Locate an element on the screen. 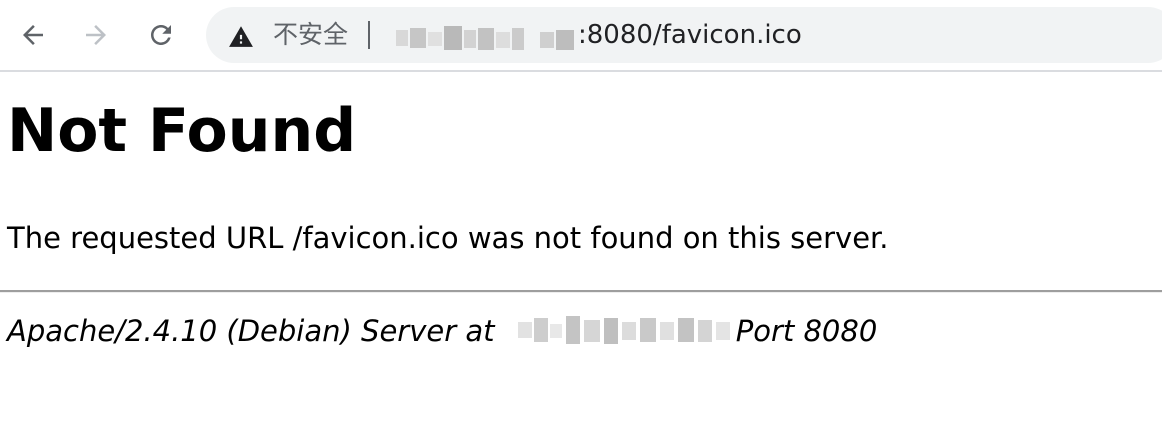 The width and height of the screenshot is (1162, 447). arrow-right-icon is located at coordinates (96, 35).